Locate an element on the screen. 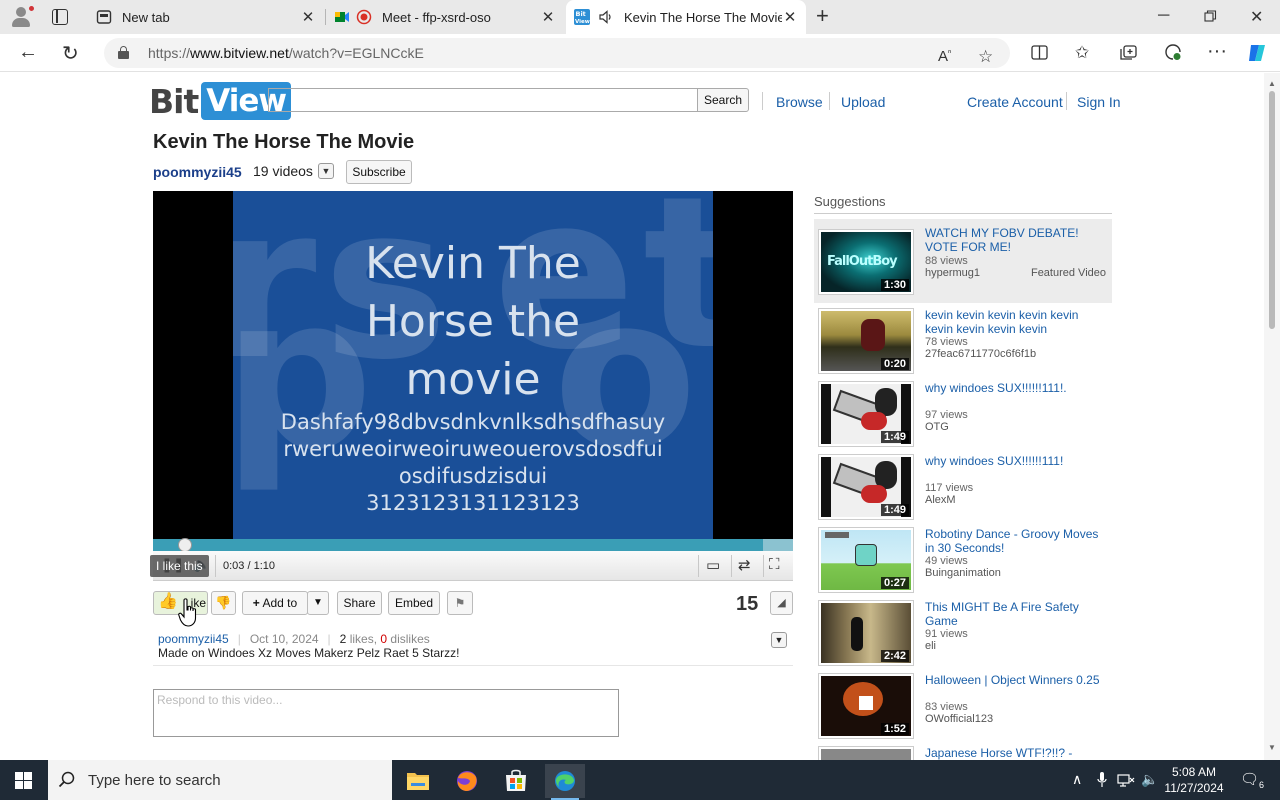 The width and height of the screenshot is (1280, 800). window-close-icon: ✕ is located at coordinates (1256, 17).